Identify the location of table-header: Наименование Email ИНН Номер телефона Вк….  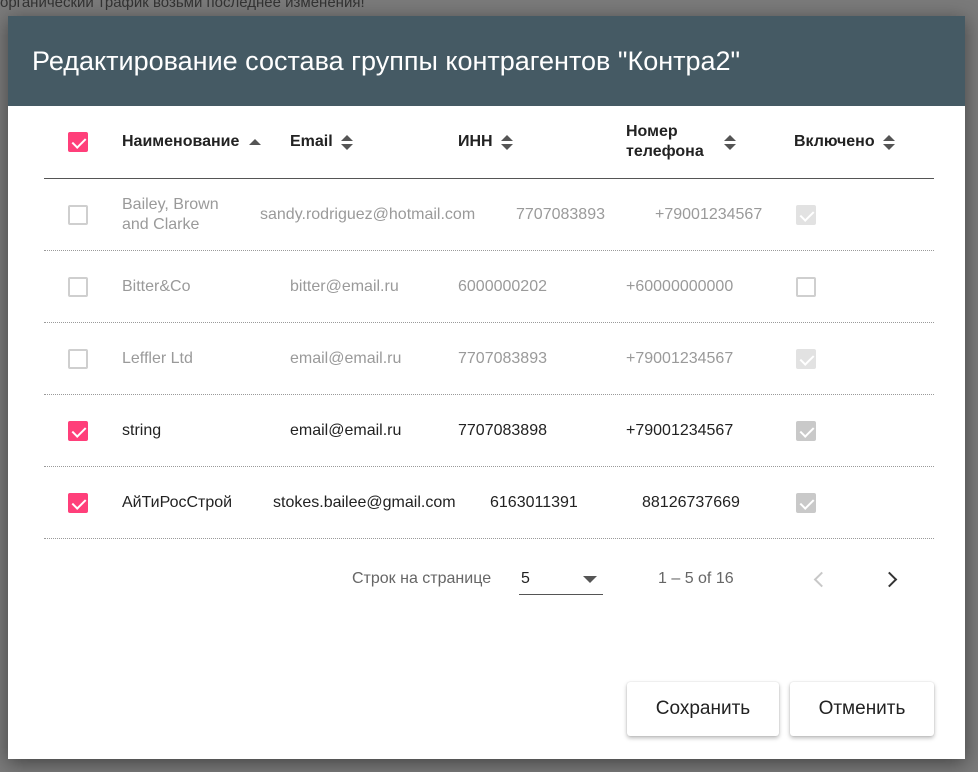
(489, 142).